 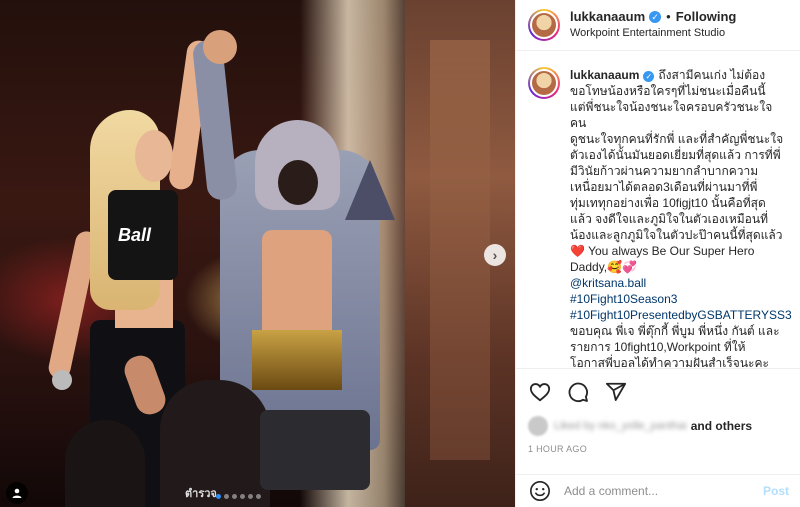 I want to click on hashtag-link: #10Fight10Season3, so click(x=678, y=299).